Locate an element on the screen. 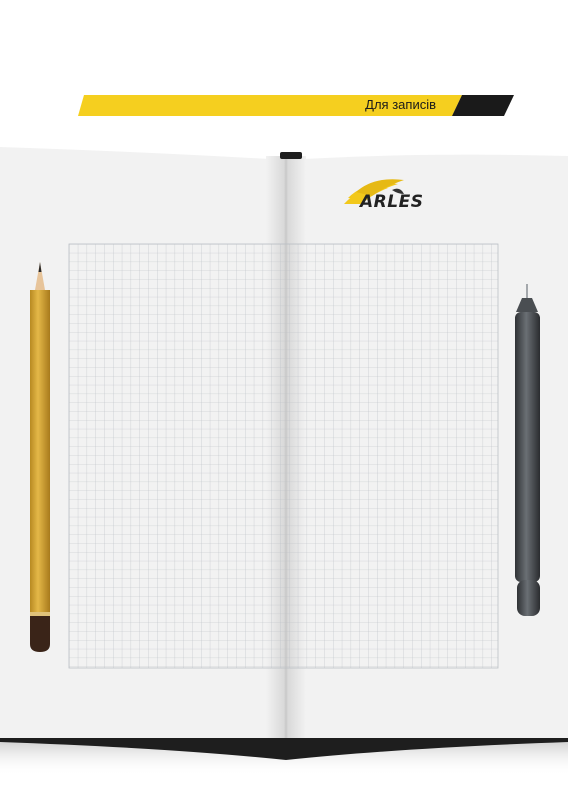 This screenshot has height=803, width=568. pencil-body is located at coordinates (40, 452).